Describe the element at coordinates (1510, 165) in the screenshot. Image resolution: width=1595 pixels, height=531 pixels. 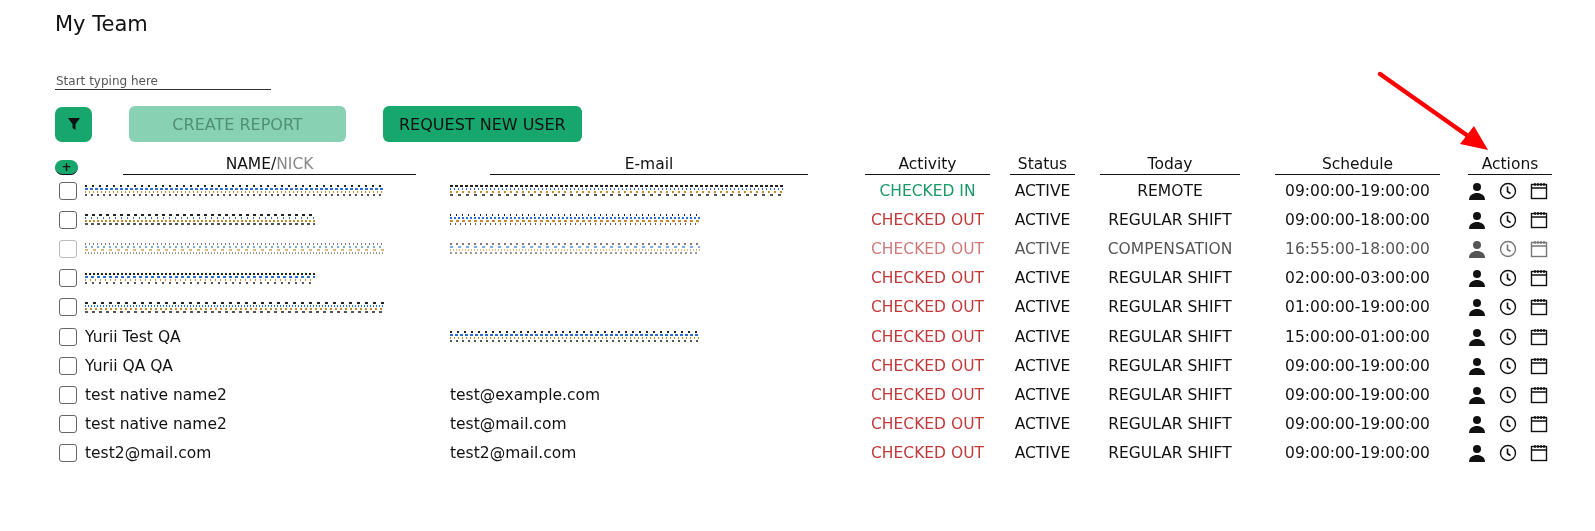
I see `column-header: Actions` at that location.